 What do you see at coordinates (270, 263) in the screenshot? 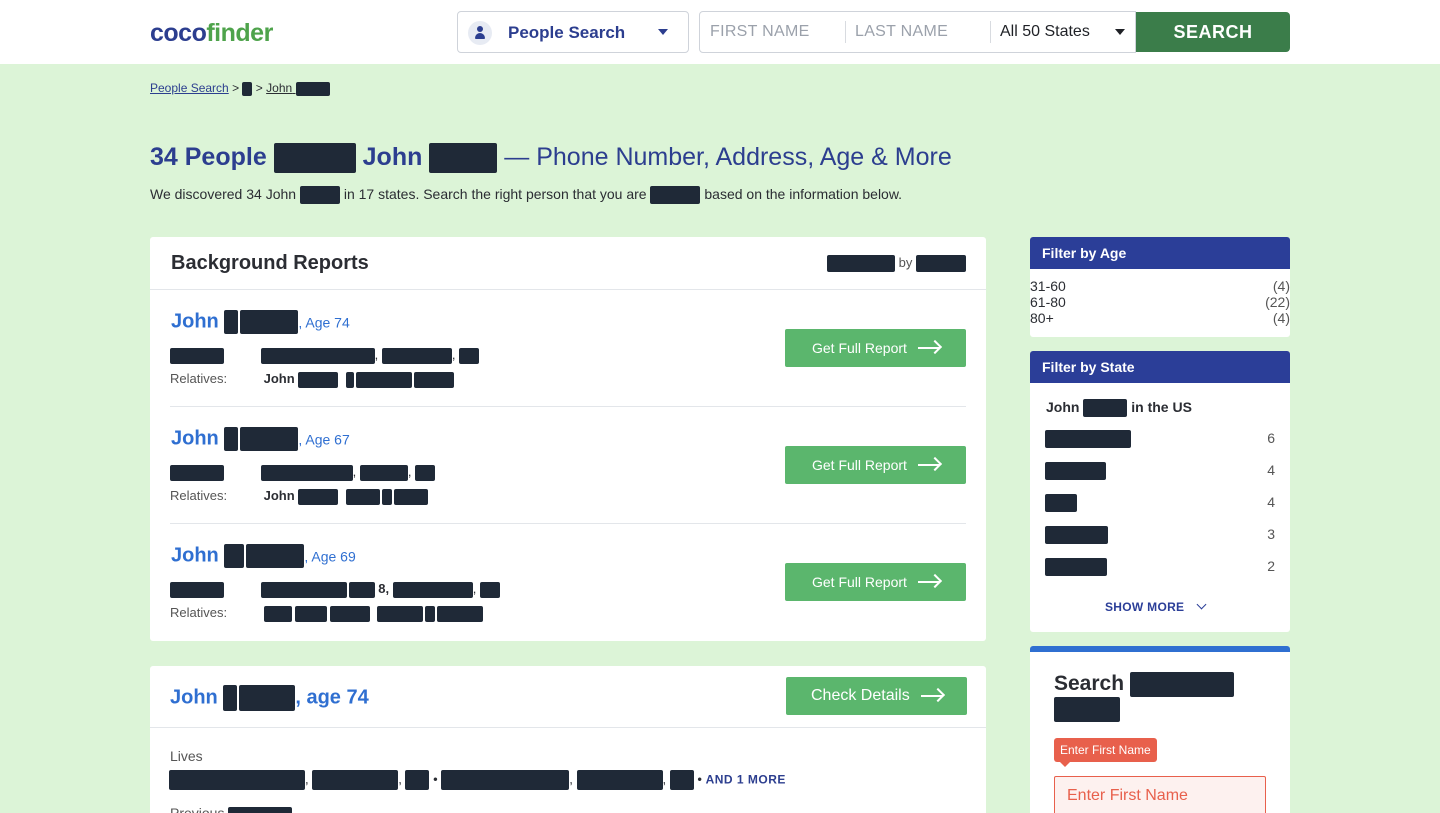
I see `card-title: Background Reports` at bounding box center [270, 263].